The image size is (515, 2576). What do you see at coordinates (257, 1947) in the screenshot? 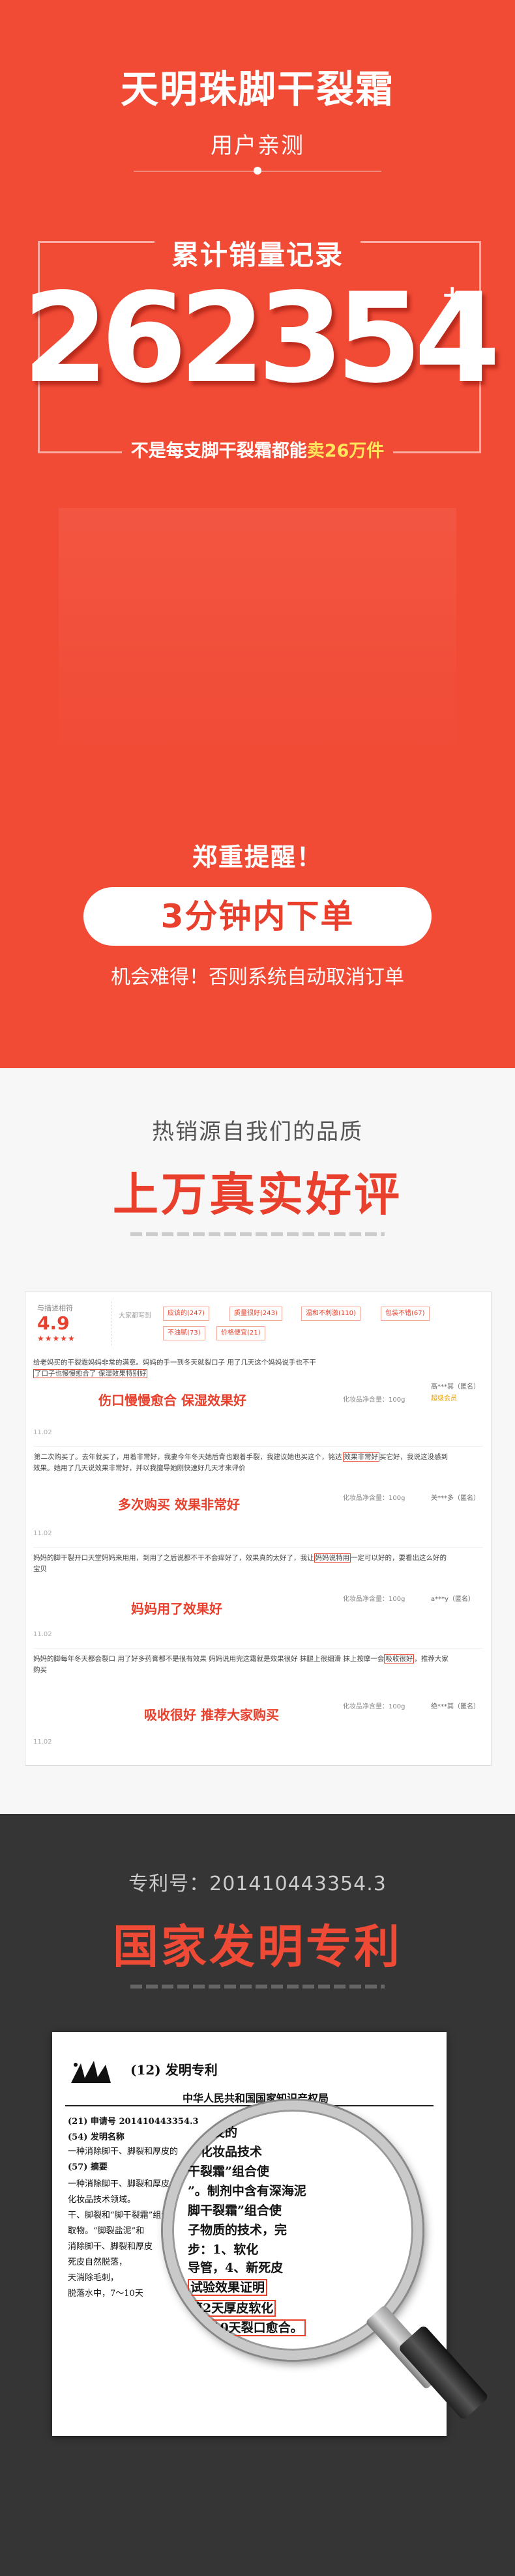
I see `patent-heading: 国家发明专利` at bounding box center [257, 1947].